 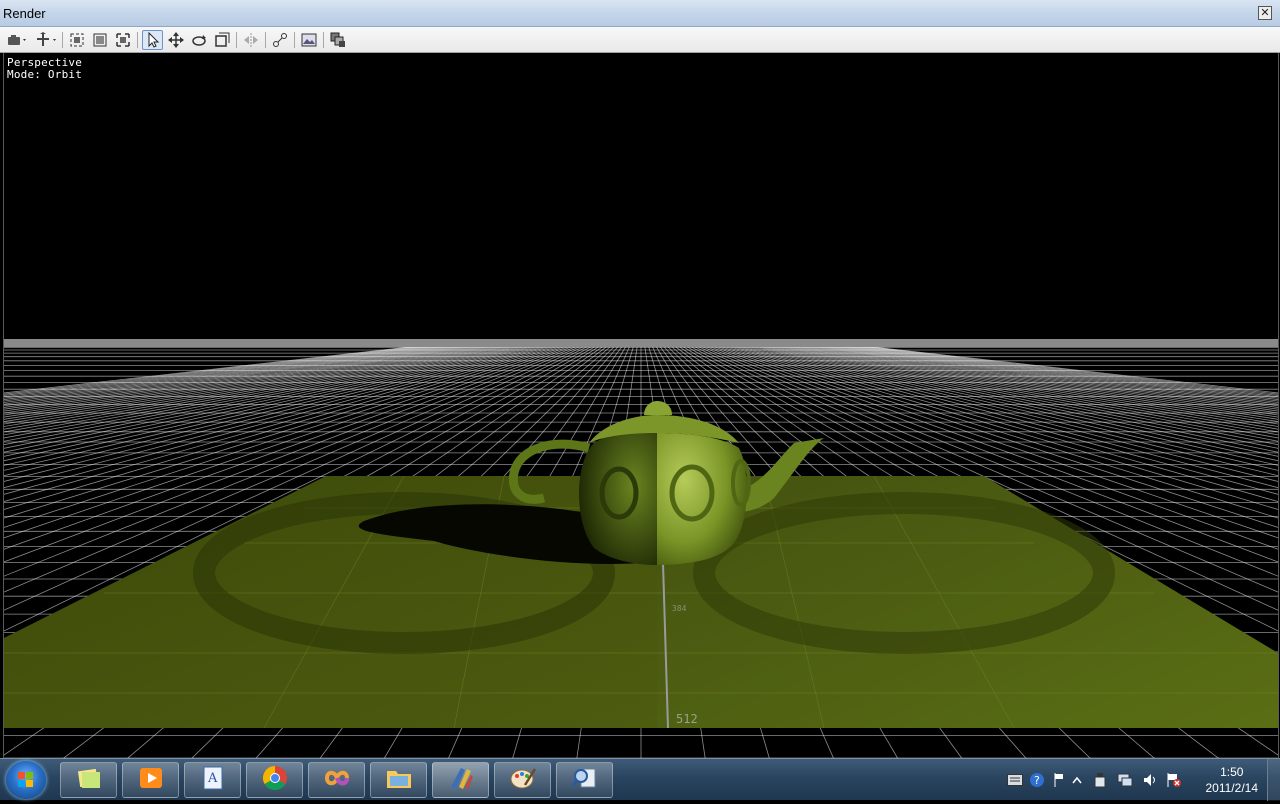 What do you see at coordinates (679, 608) in the screenshot?
I see `ruler-small-label: 384` at bounding box center [679, 608].